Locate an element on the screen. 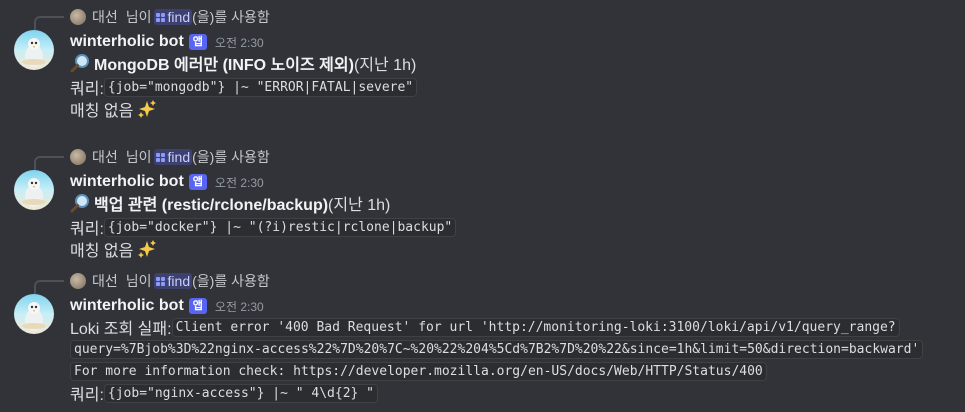  message-title: 백업 관련 (restic/rclone/backup) (지난 1h) is located at coordinates (230, 203).